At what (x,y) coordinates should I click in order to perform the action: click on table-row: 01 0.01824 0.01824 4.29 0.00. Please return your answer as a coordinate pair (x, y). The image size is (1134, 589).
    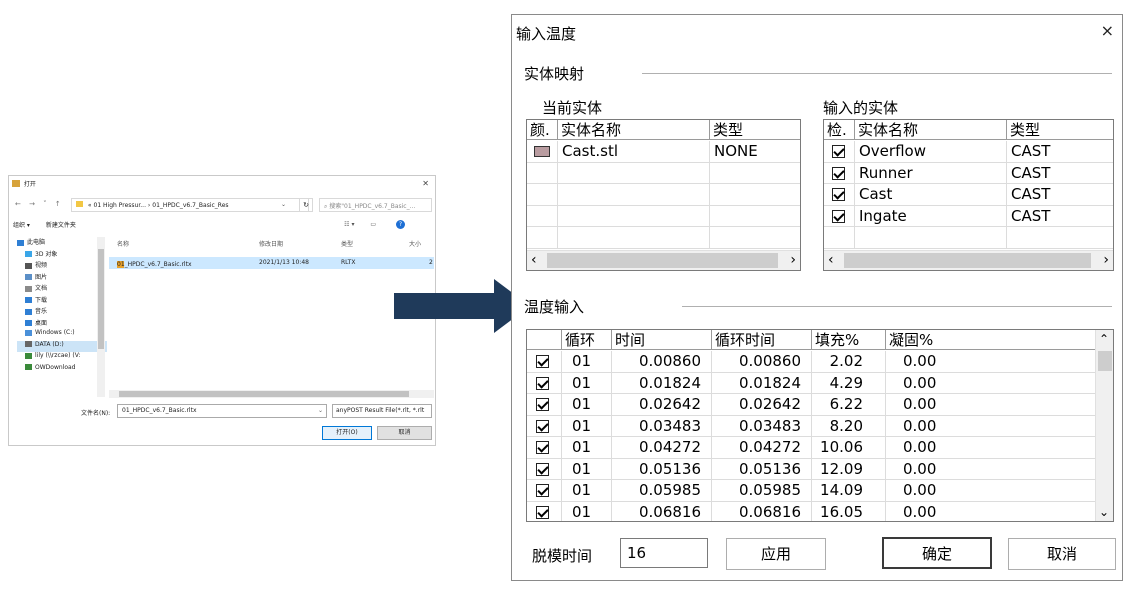
    Looking at the image, I should click on (811, 383).